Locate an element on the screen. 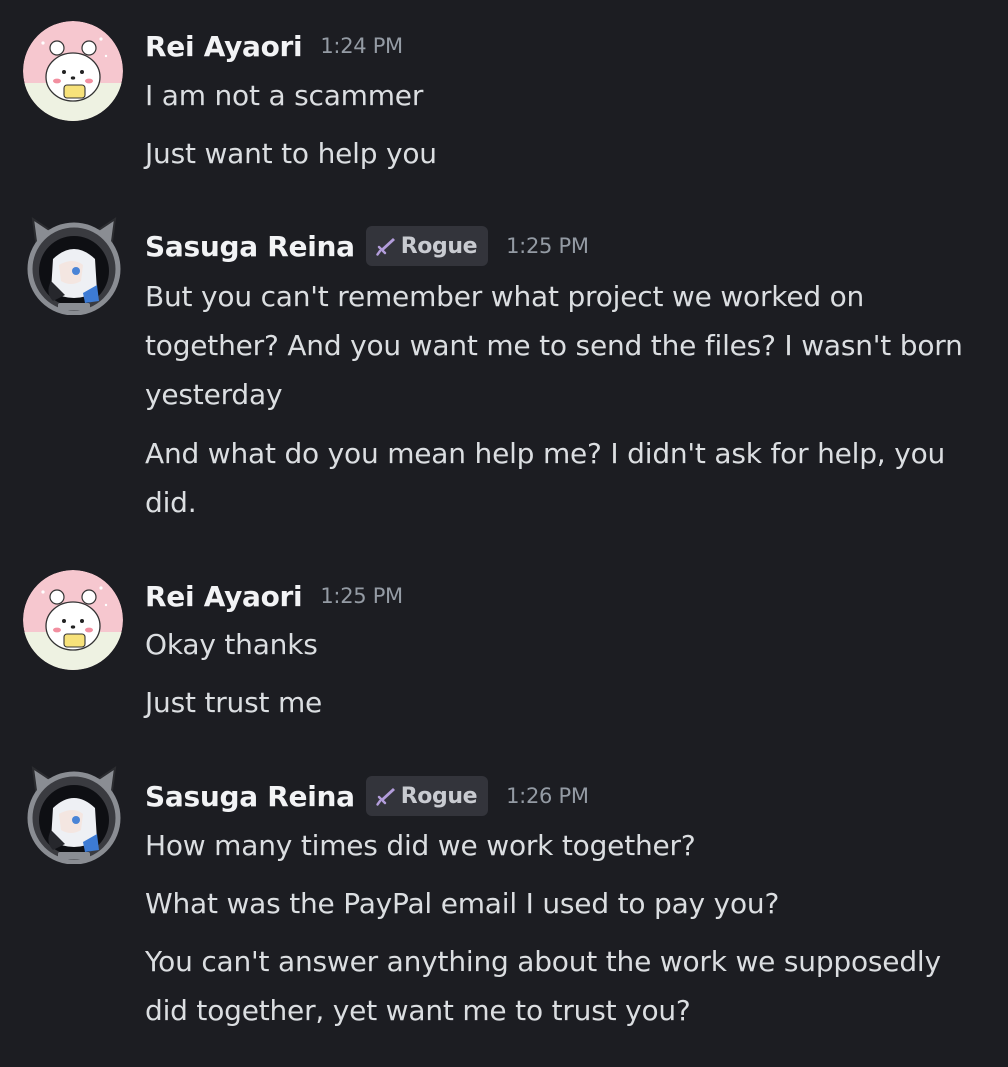  message-header: Sasuga Reina Rogue 1:26 PM is located at coordinates (367, 796).